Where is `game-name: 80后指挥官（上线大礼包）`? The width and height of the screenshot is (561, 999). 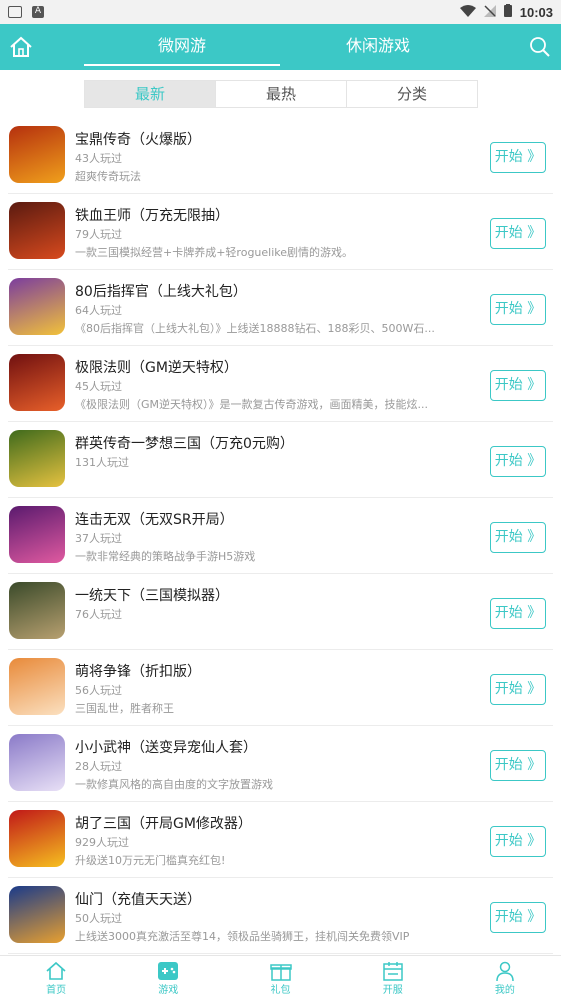
game-name: 80后指挥官（上线大礼包） is located at coordinates (161, 292).